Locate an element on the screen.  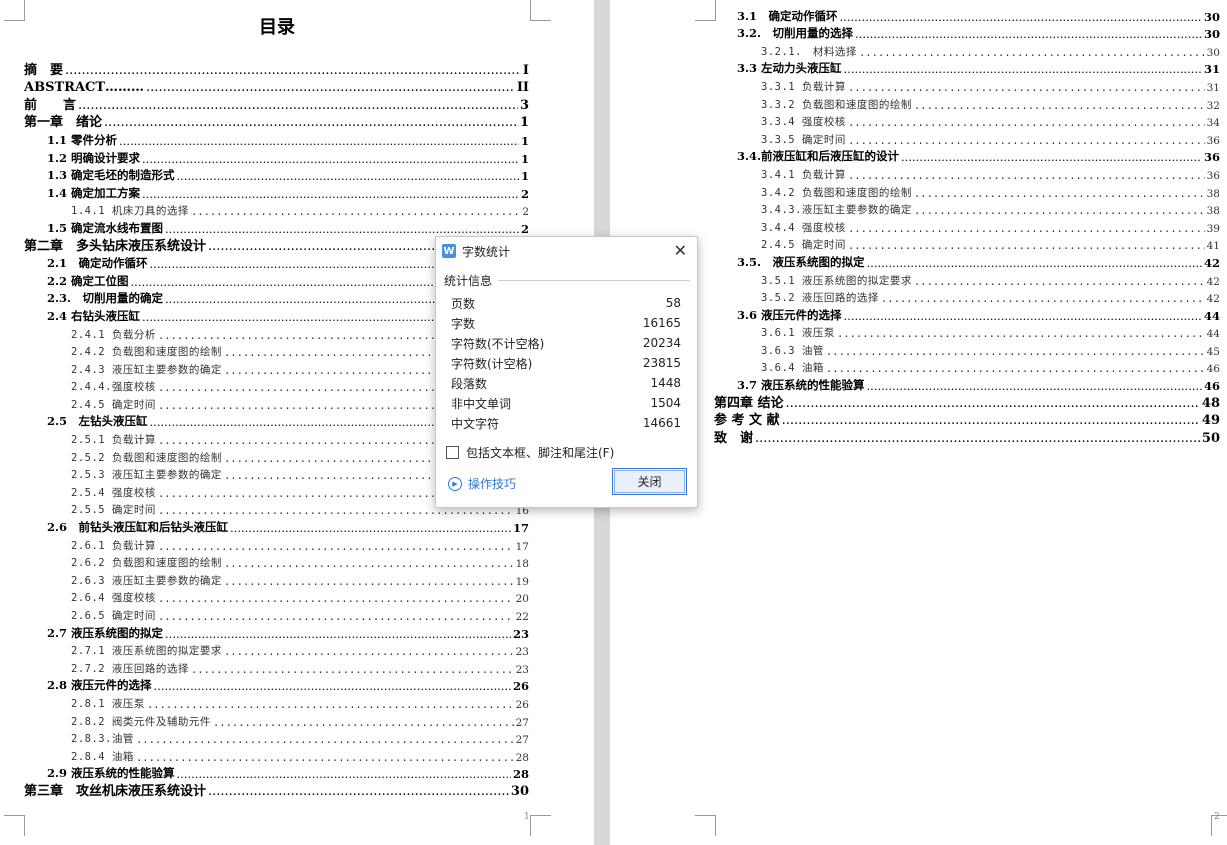
toc-entry: 2.7.2 液压回路的选择 23 is located at coordinates (276, 667).